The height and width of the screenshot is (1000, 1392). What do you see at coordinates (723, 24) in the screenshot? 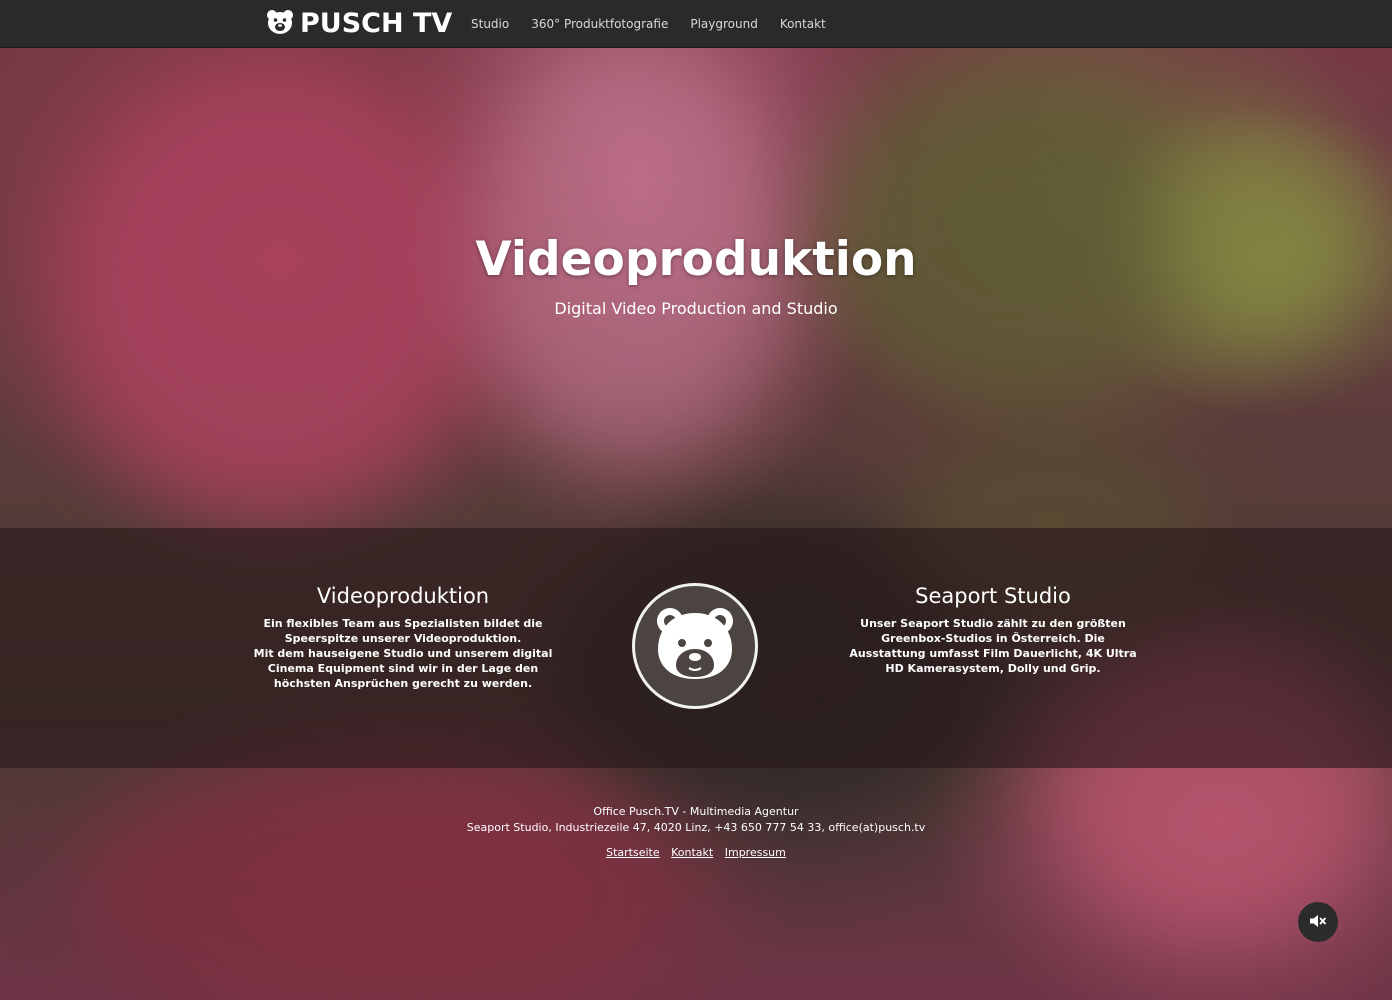
I see `nav-item-playground: Playground` at bounding box center [723, 24].